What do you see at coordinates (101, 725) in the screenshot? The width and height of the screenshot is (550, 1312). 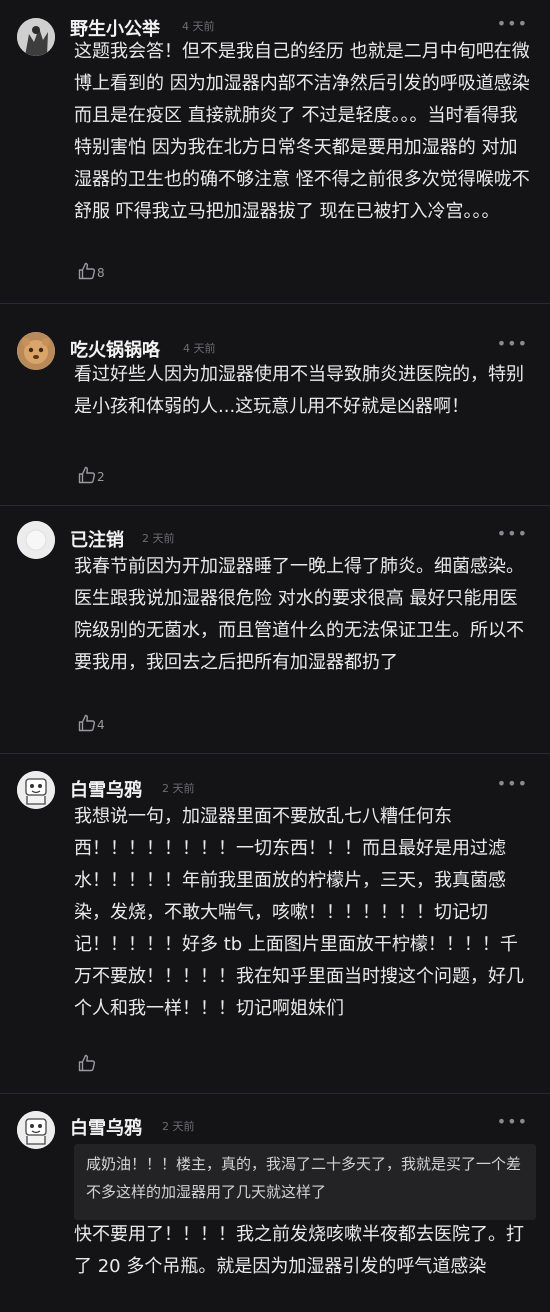 I see `like-count: 4` at bounding box center [101, 725].